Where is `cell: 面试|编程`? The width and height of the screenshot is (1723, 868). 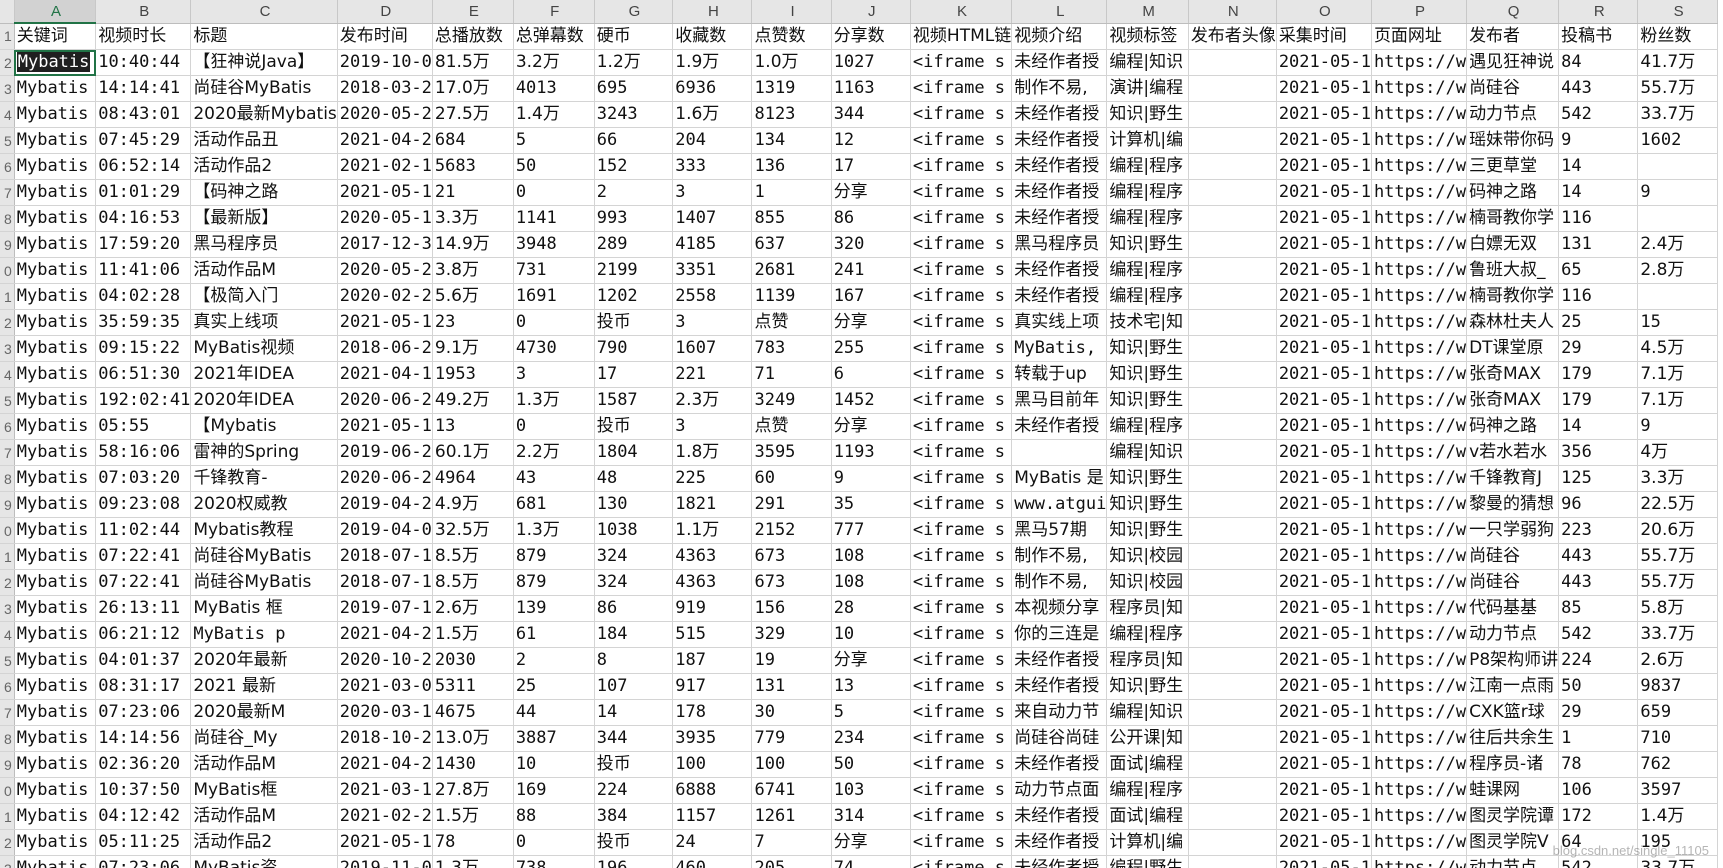
cell: 面试|编程 is located at coordinates (1147, 816).